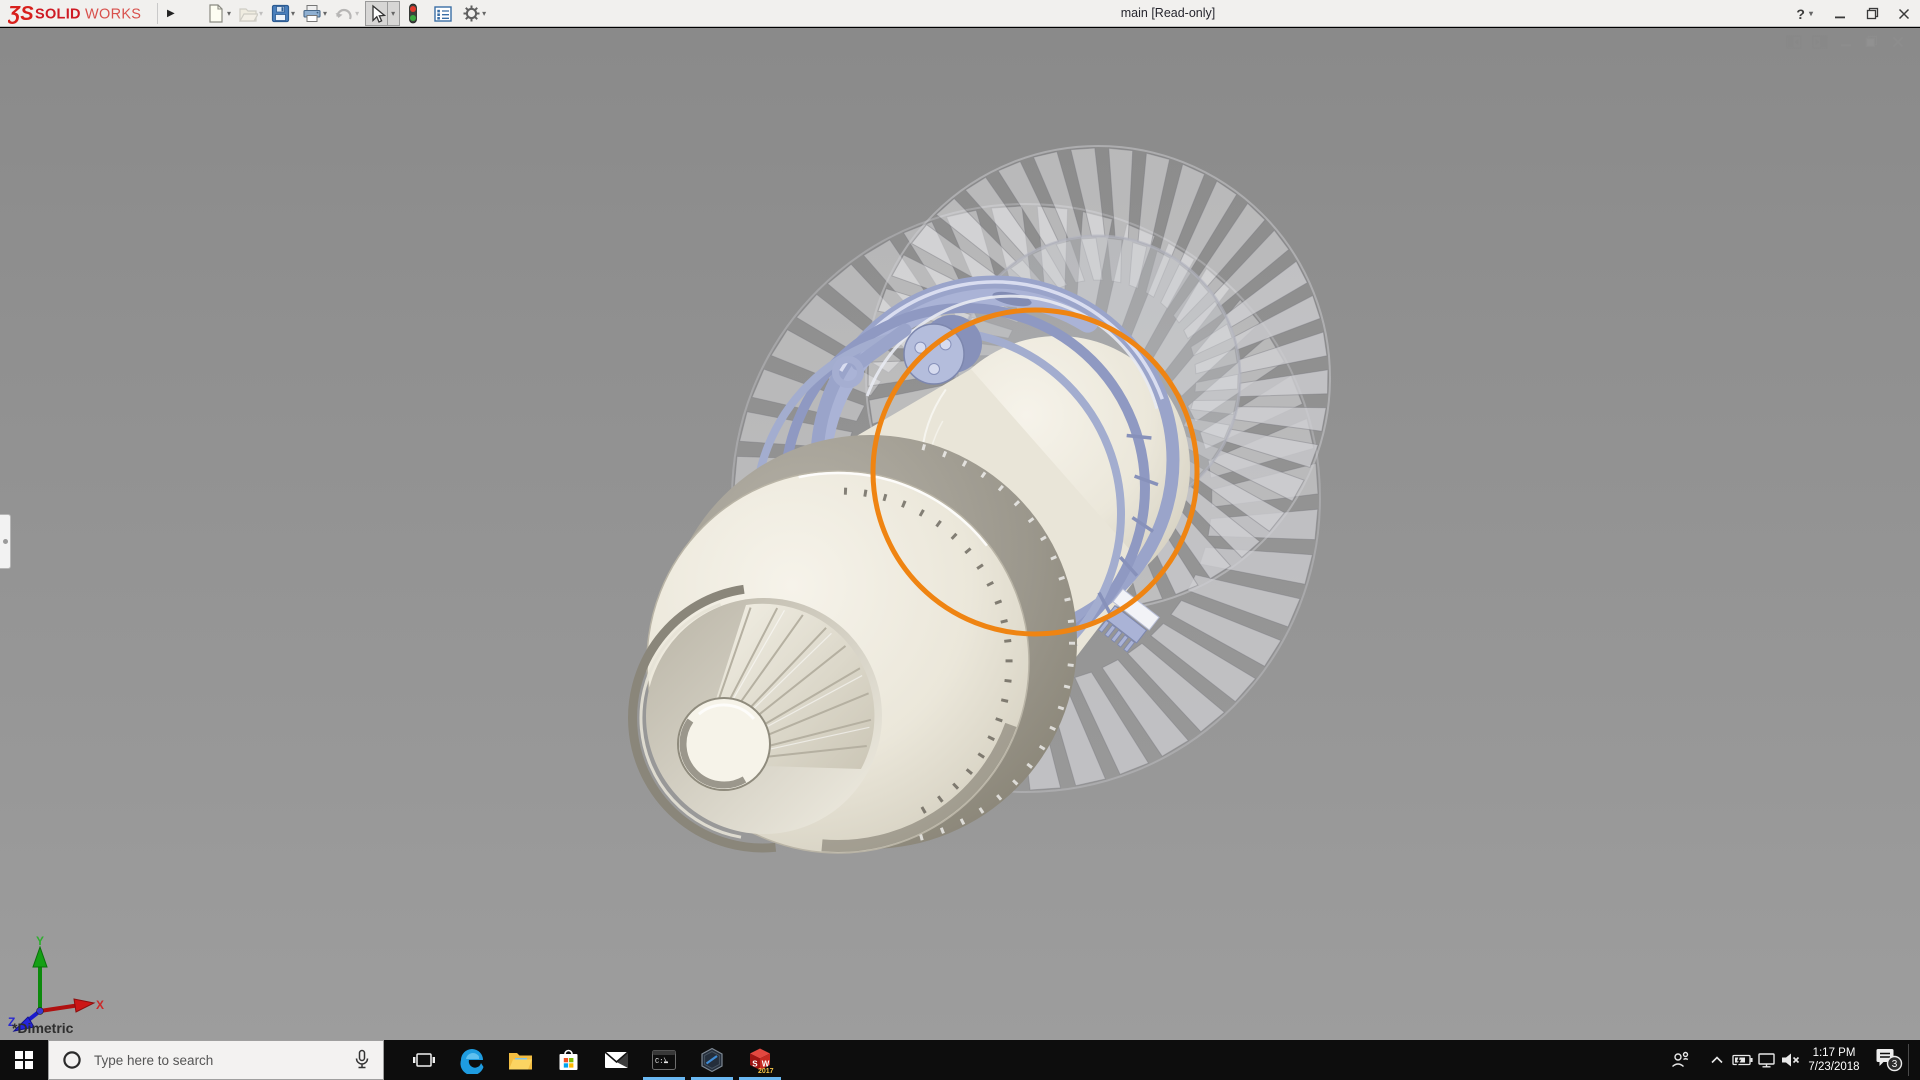 This screenshot has width=1920, height=1080. I want to click on print-button: ▾, so click(316, 14).